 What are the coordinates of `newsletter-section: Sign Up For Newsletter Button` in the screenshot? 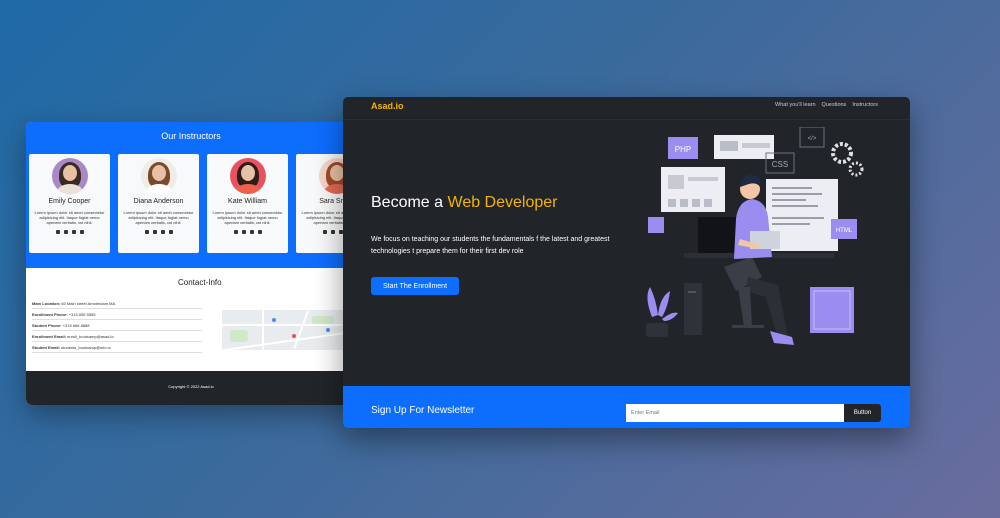 It's located at (626, 407).